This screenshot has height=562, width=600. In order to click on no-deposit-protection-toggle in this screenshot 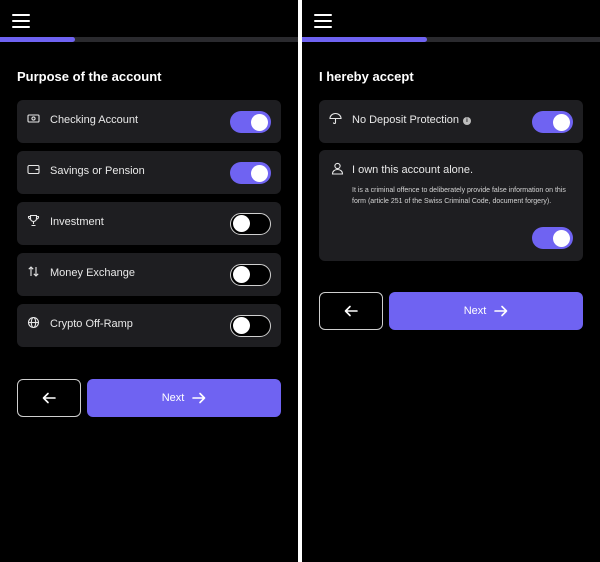, I will do `click(552, 122)`.